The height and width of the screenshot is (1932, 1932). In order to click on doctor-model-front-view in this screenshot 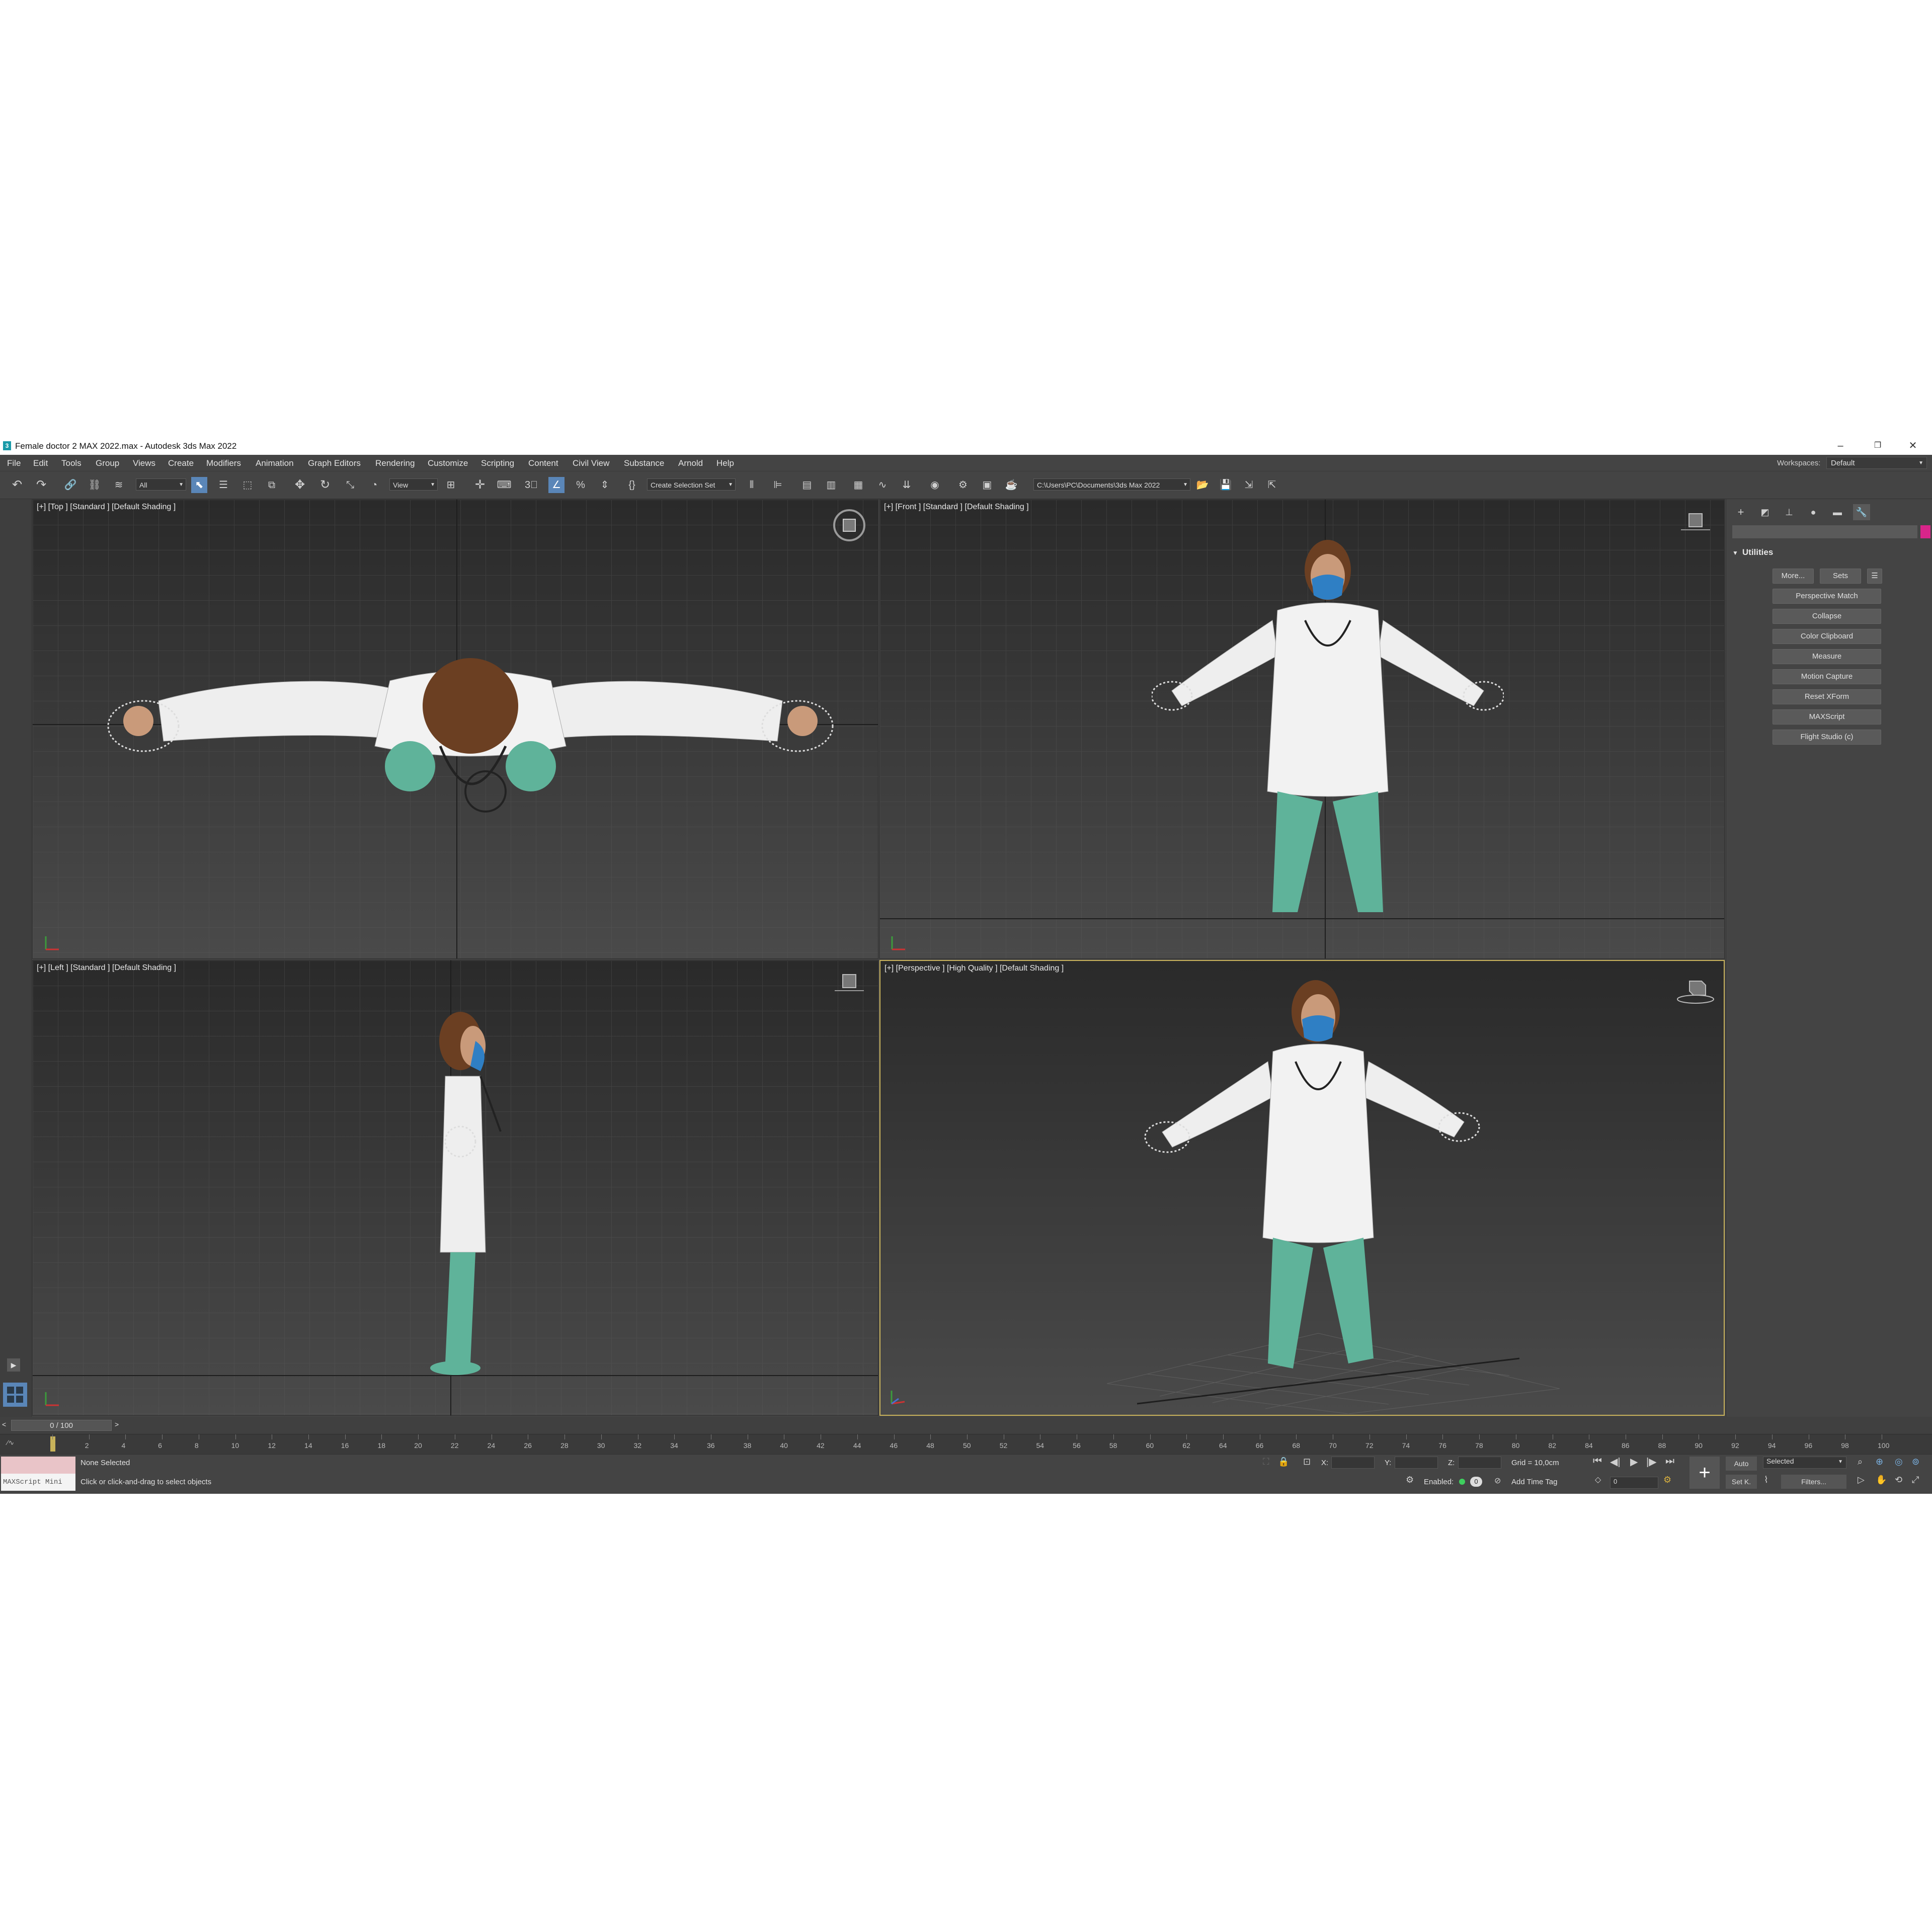, I will do `click(1328, 723)`.